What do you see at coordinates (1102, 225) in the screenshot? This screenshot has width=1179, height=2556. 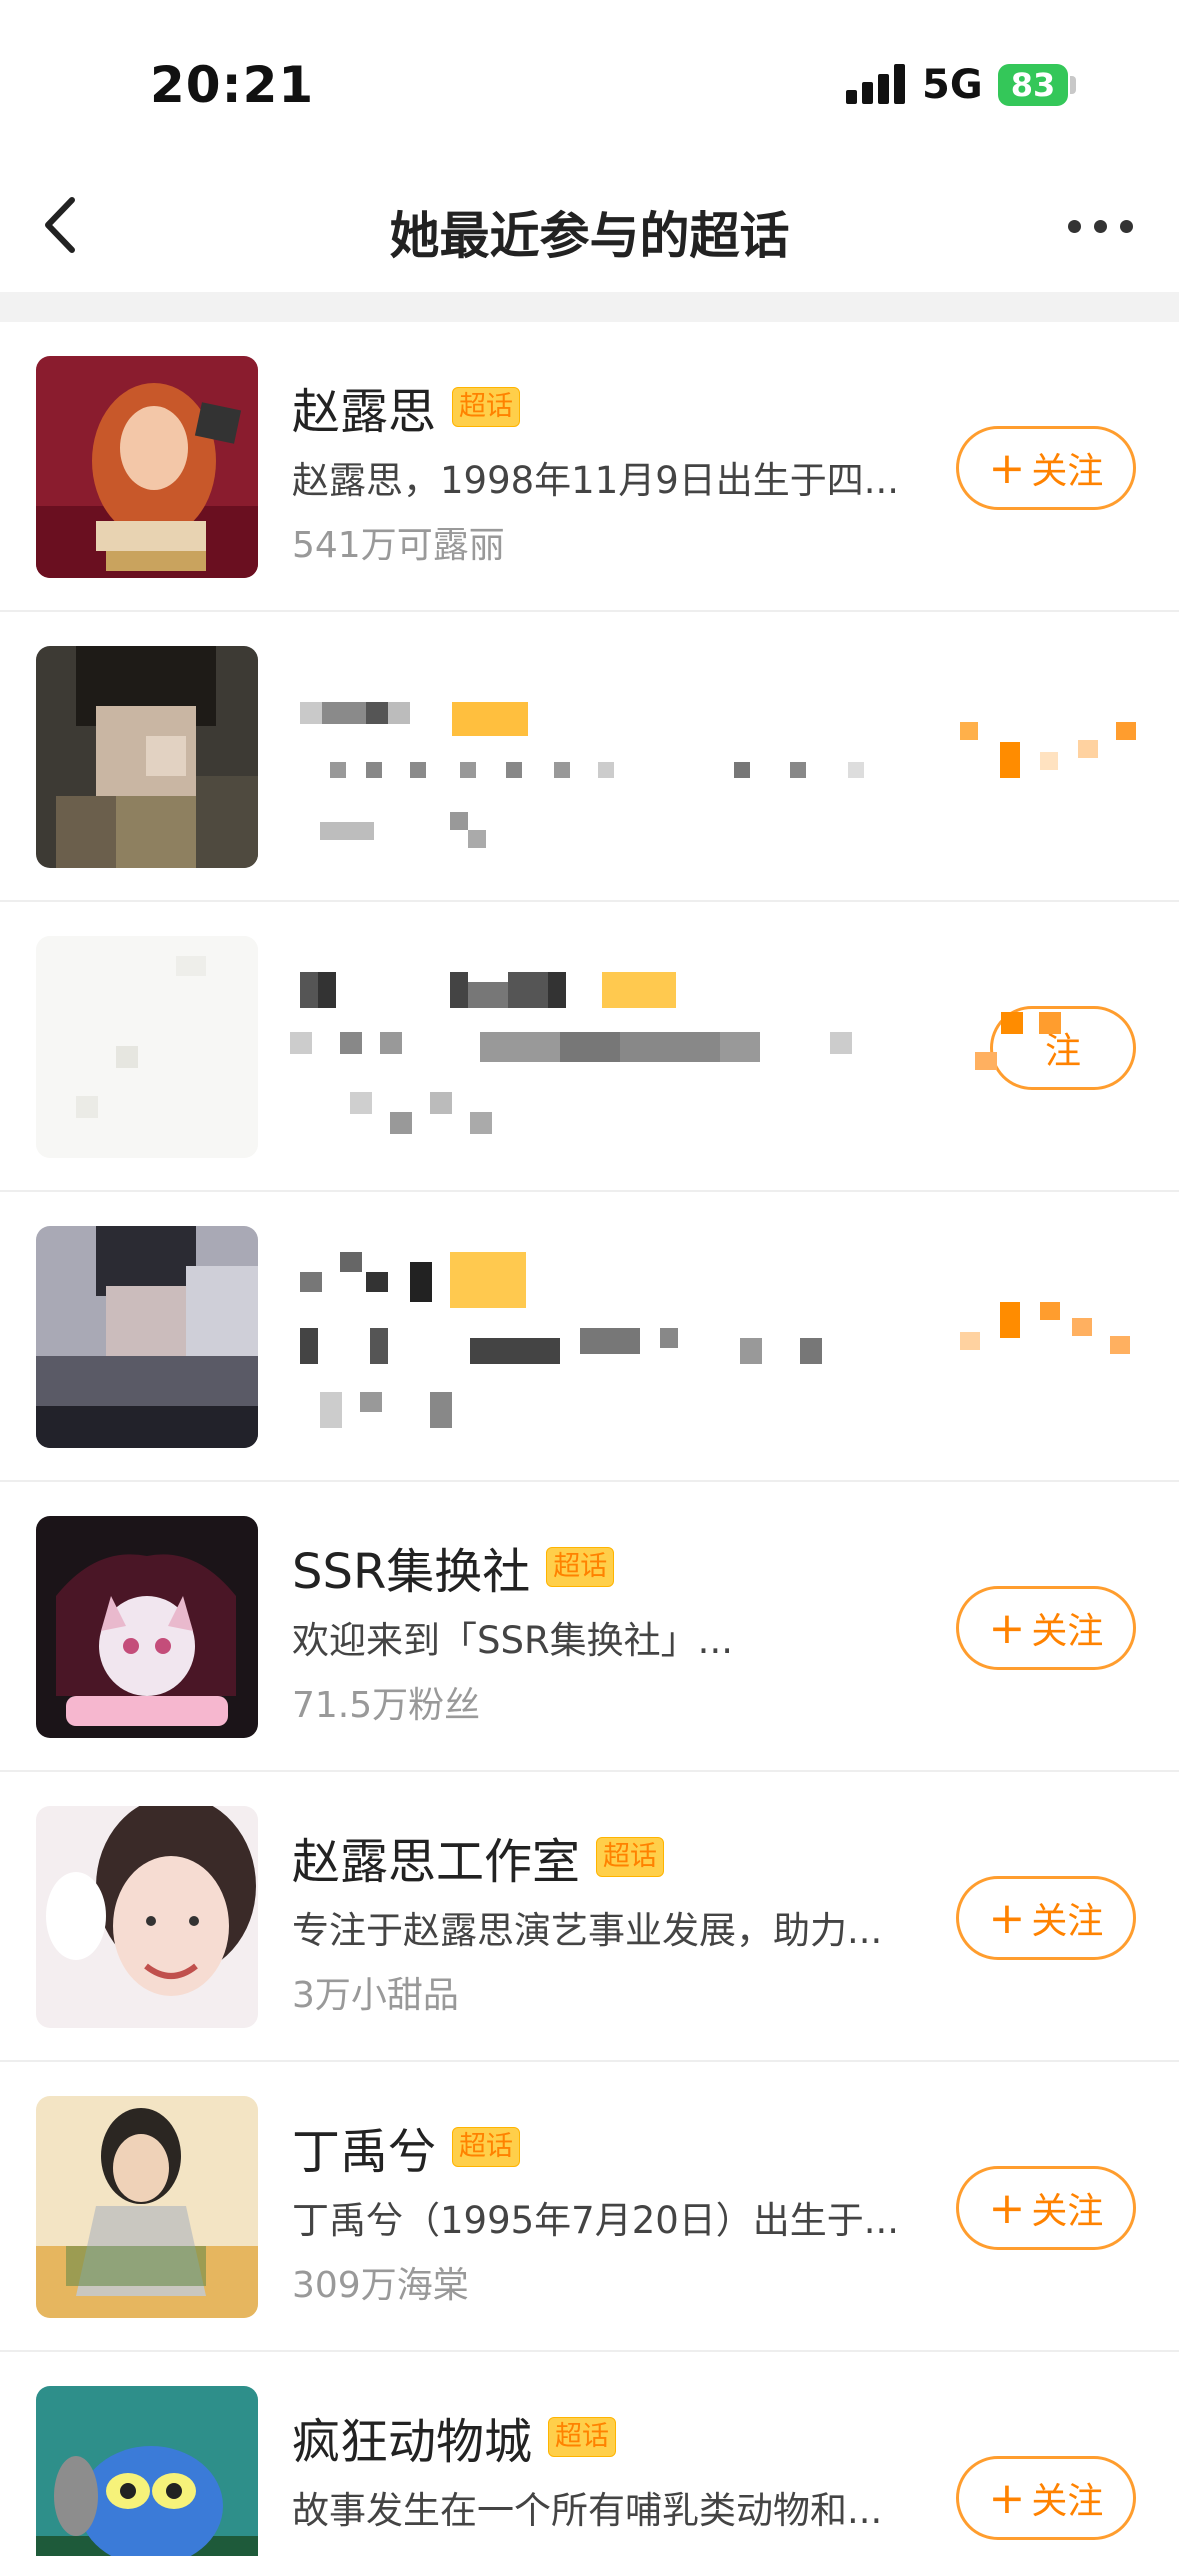 I see `more-dots-icon` at bounding box center [1102, 225].